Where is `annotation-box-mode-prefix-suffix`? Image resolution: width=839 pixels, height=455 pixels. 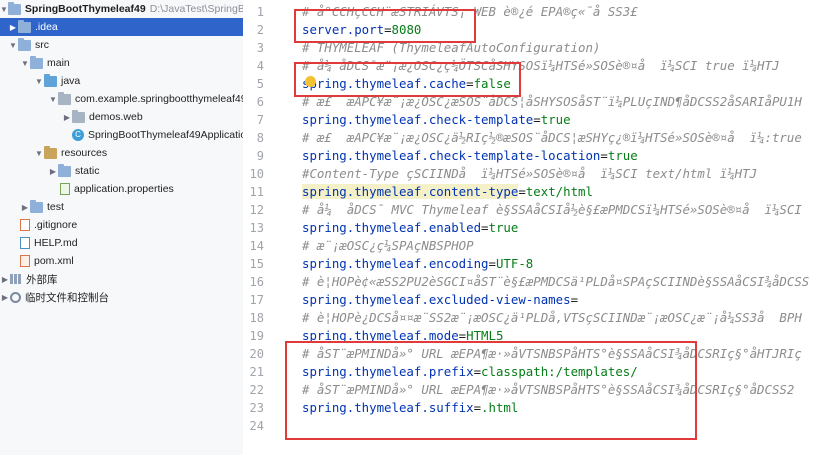 annotation-box-mode-prefix-suffix is located at coordinates (491, 390).